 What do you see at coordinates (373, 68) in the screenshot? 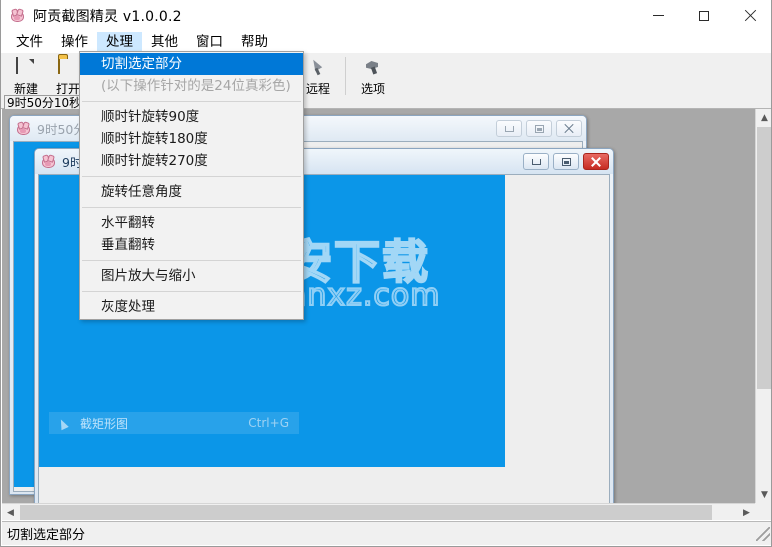
I see `options-icon` at bounding box center [373, 68].